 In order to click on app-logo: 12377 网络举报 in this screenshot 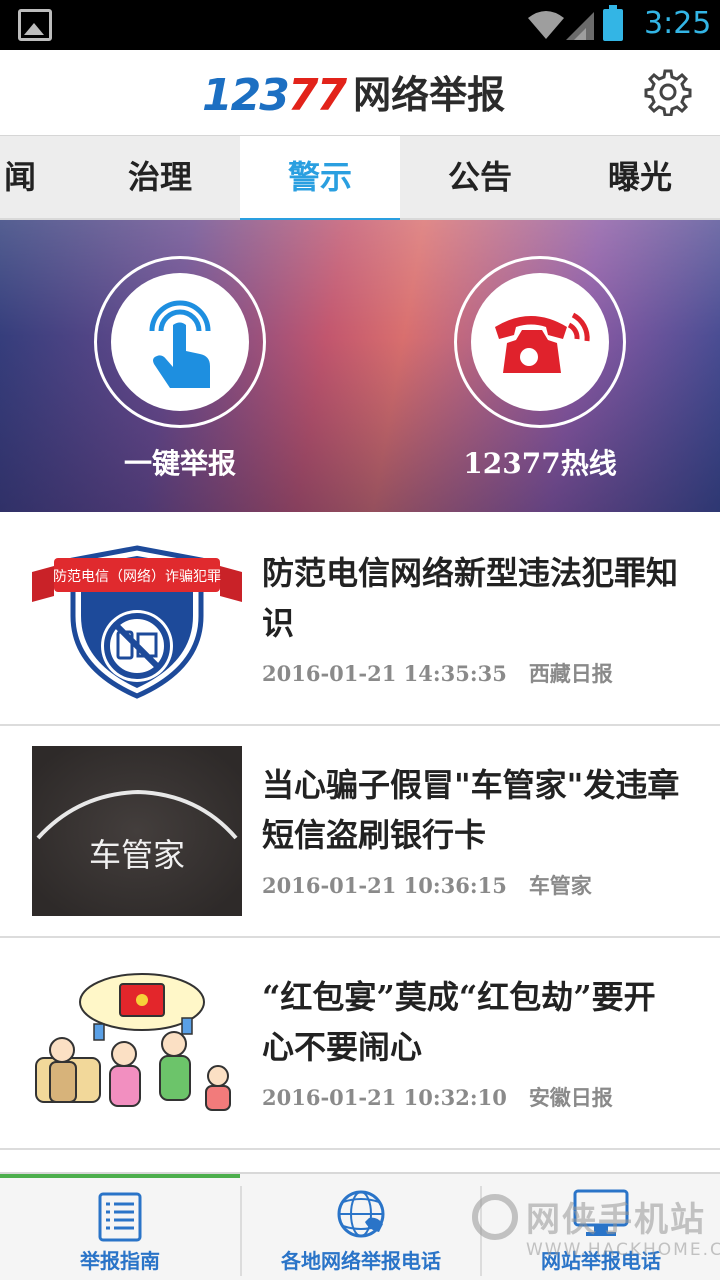, I will do `click(353, 92)`.